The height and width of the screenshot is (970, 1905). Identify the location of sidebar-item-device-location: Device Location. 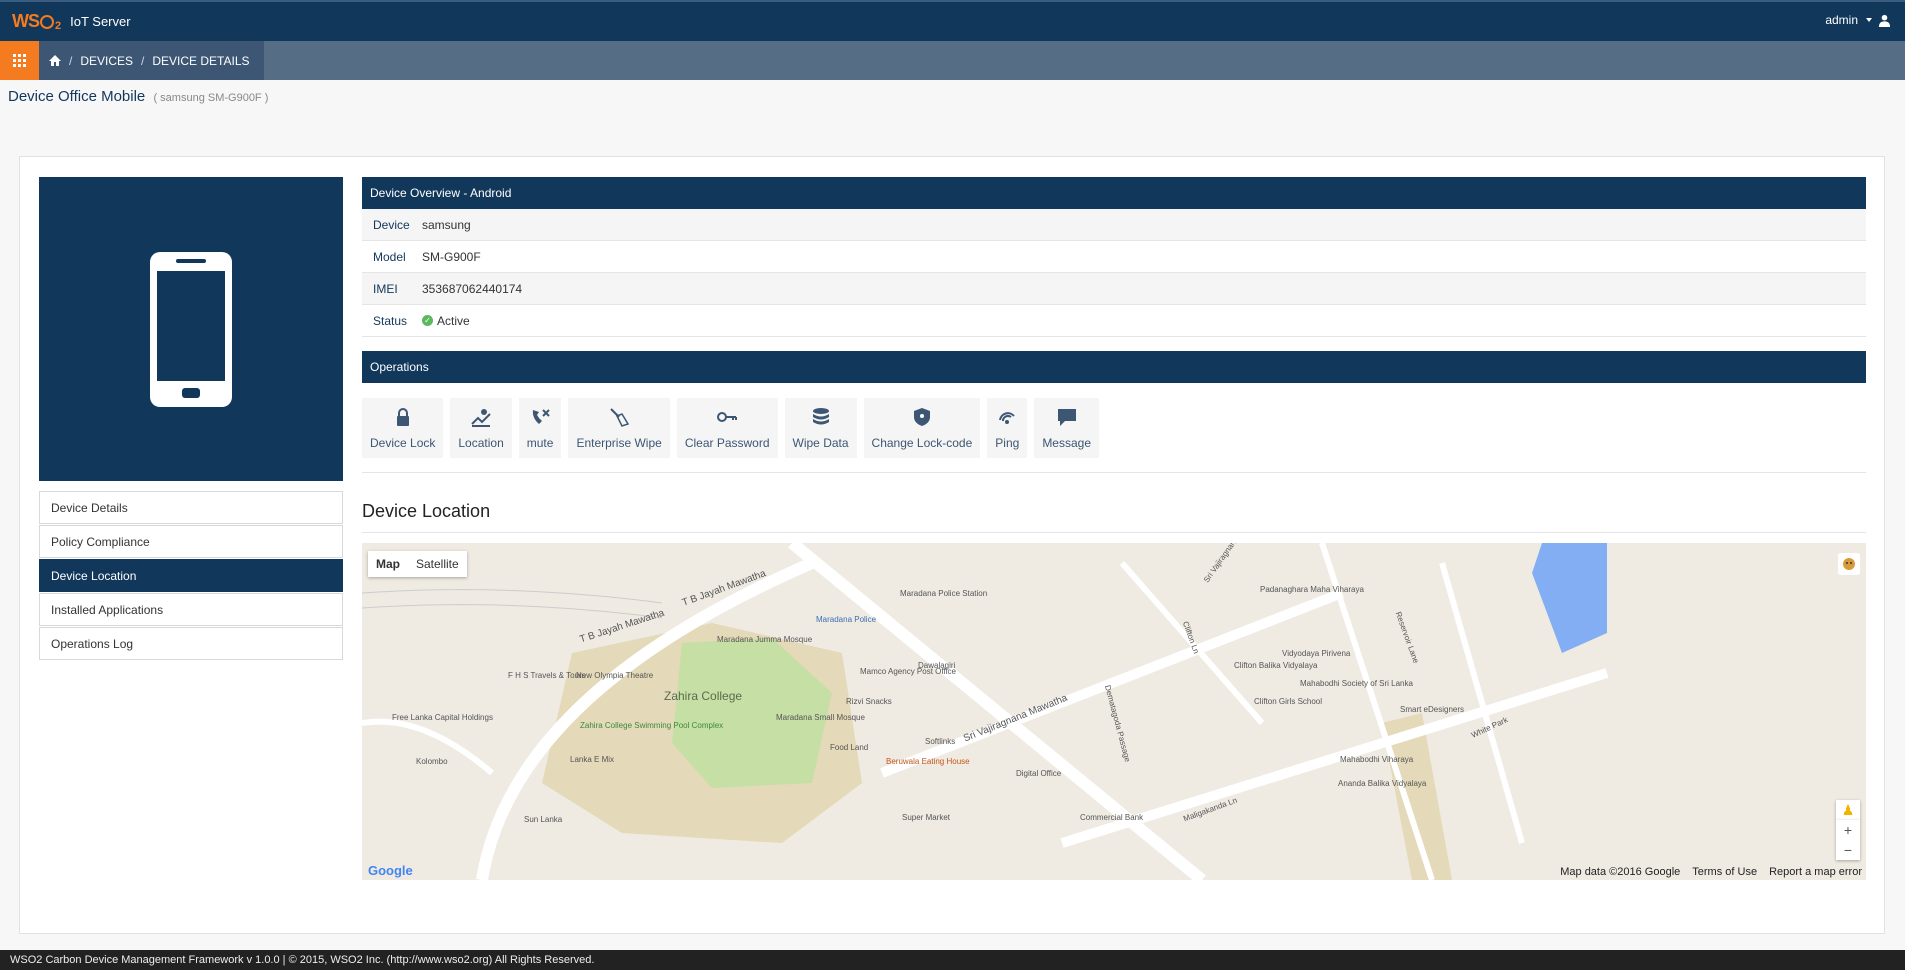
(191, 575).